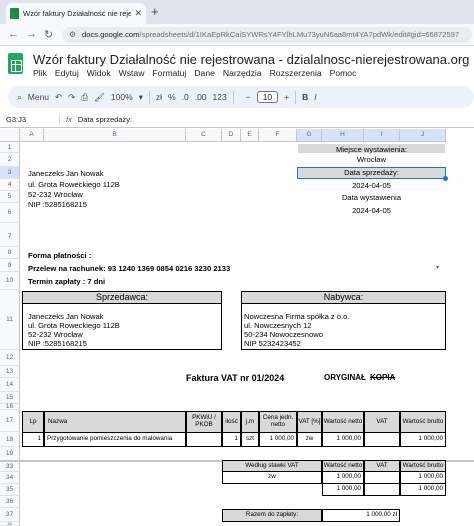 Image resolution: width=474 pixels, height=526 pixels. What do you see at coordinates (72, 35) in the screenshot?
I see `site-info-icon: ⚙` at bounding box center [72, 35].